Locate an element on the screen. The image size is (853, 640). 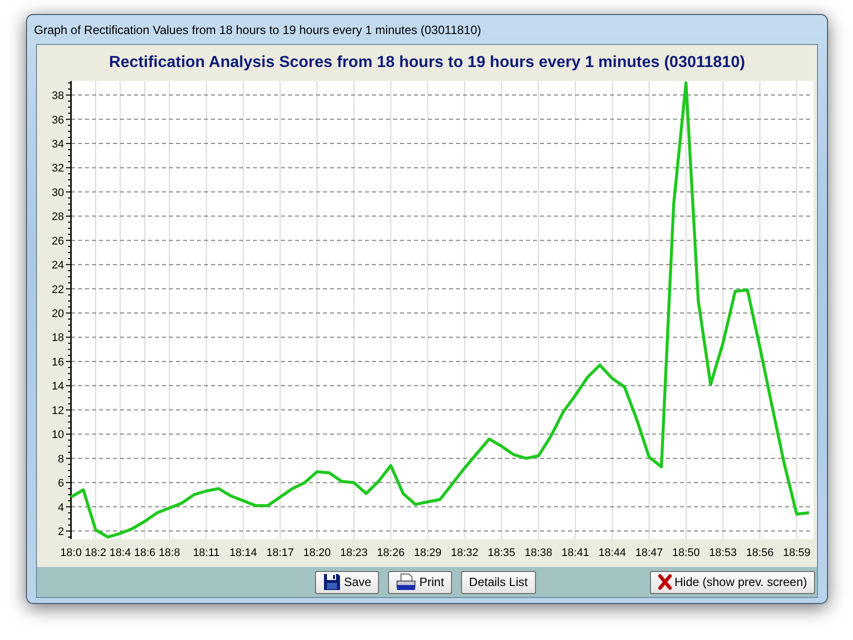
x-tick-label: 18:26 is located at coordinates (391, 553).